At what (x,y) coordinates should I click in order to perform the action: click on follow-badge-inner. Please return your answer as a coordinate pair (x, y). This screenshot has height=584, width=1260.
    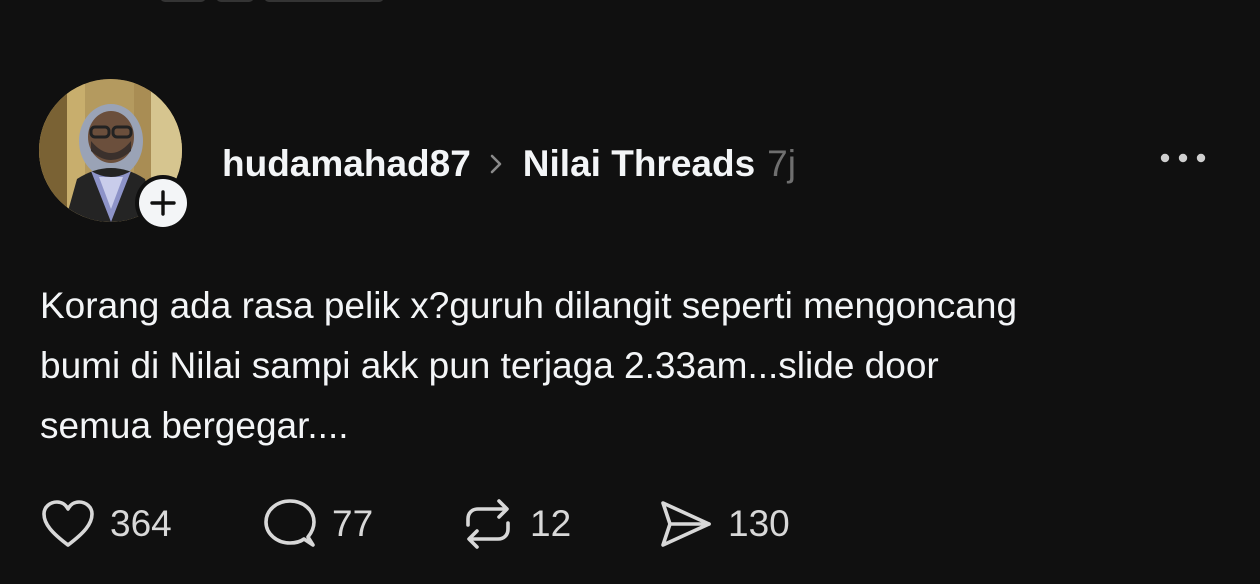
    Looking at the image, I should click on (163, 203).